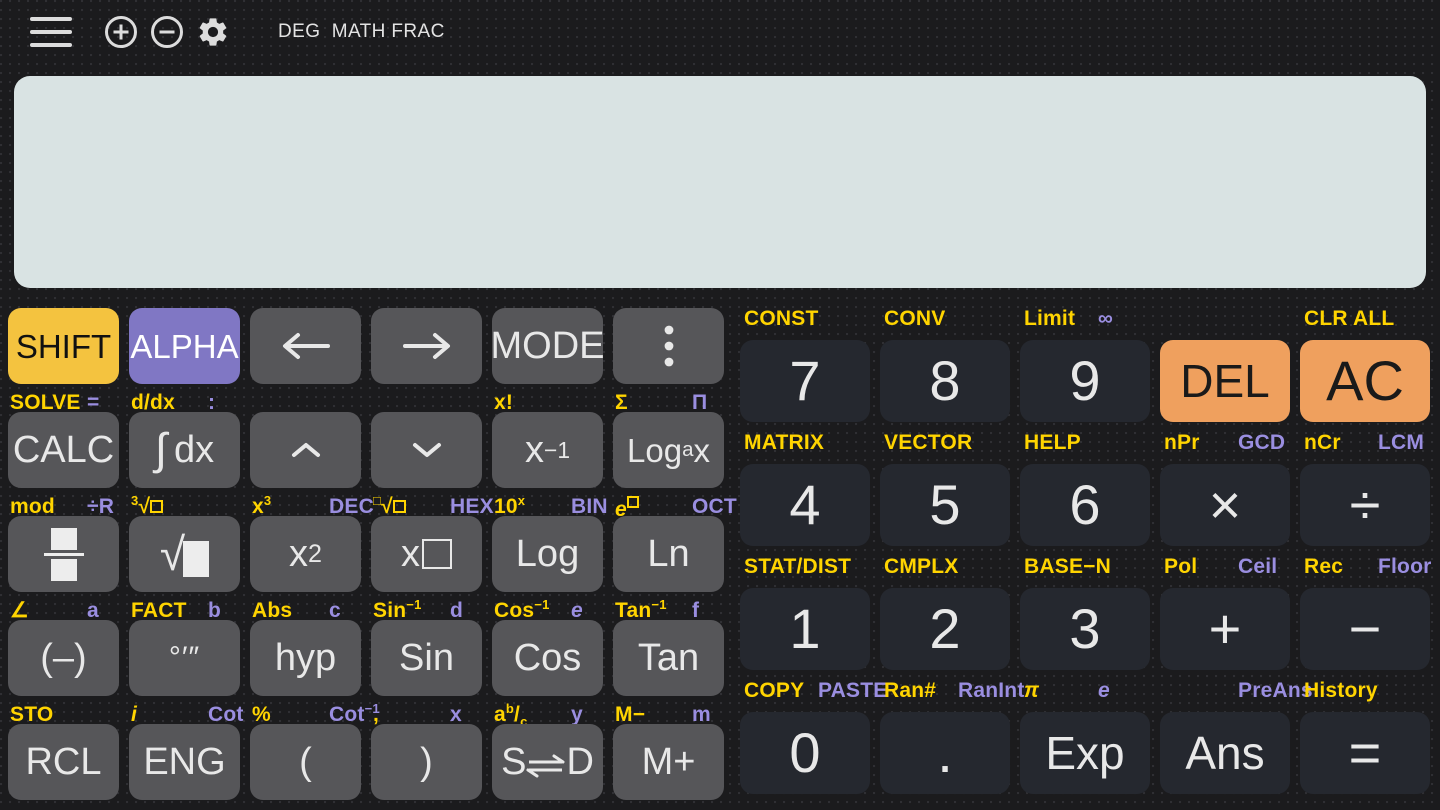  Describe the element at coordinates (51, 32) in the screenshot. I see `hamburger-menu-icon` at that location.